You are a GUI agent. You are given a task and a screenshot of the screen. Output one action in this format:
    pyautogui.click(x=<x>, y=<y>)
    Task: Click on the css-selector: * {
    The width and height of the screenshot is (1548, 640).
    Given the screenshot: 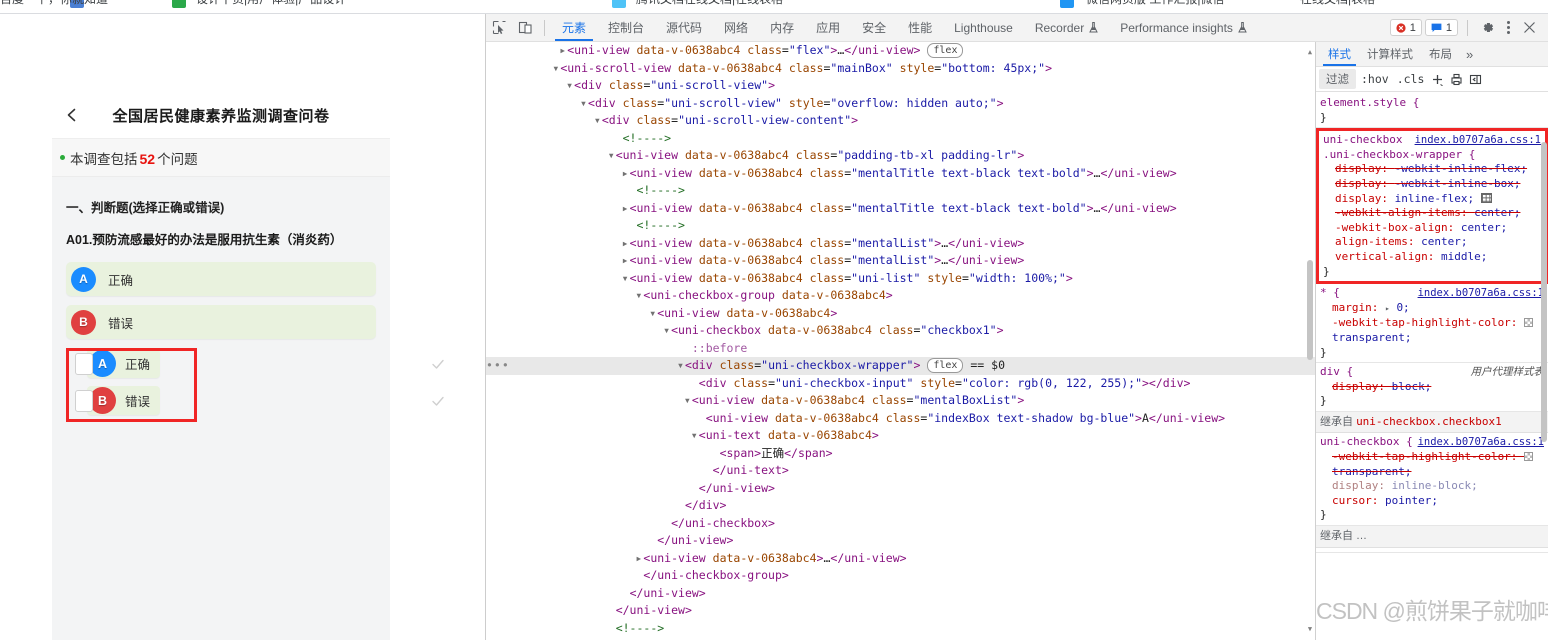 What is the action you would take?
    pyautogui.click(x=1330, y=292)
    